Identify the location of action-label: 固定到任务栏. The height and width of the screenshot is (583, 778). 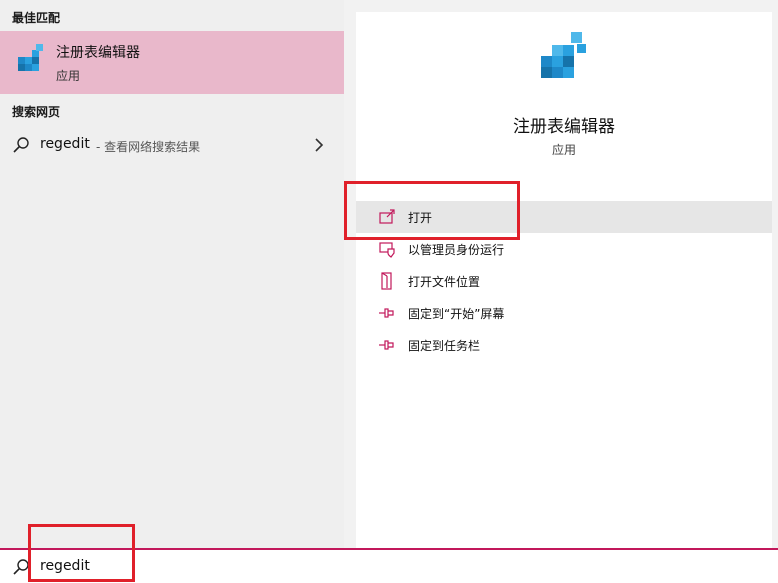
(444, 346).